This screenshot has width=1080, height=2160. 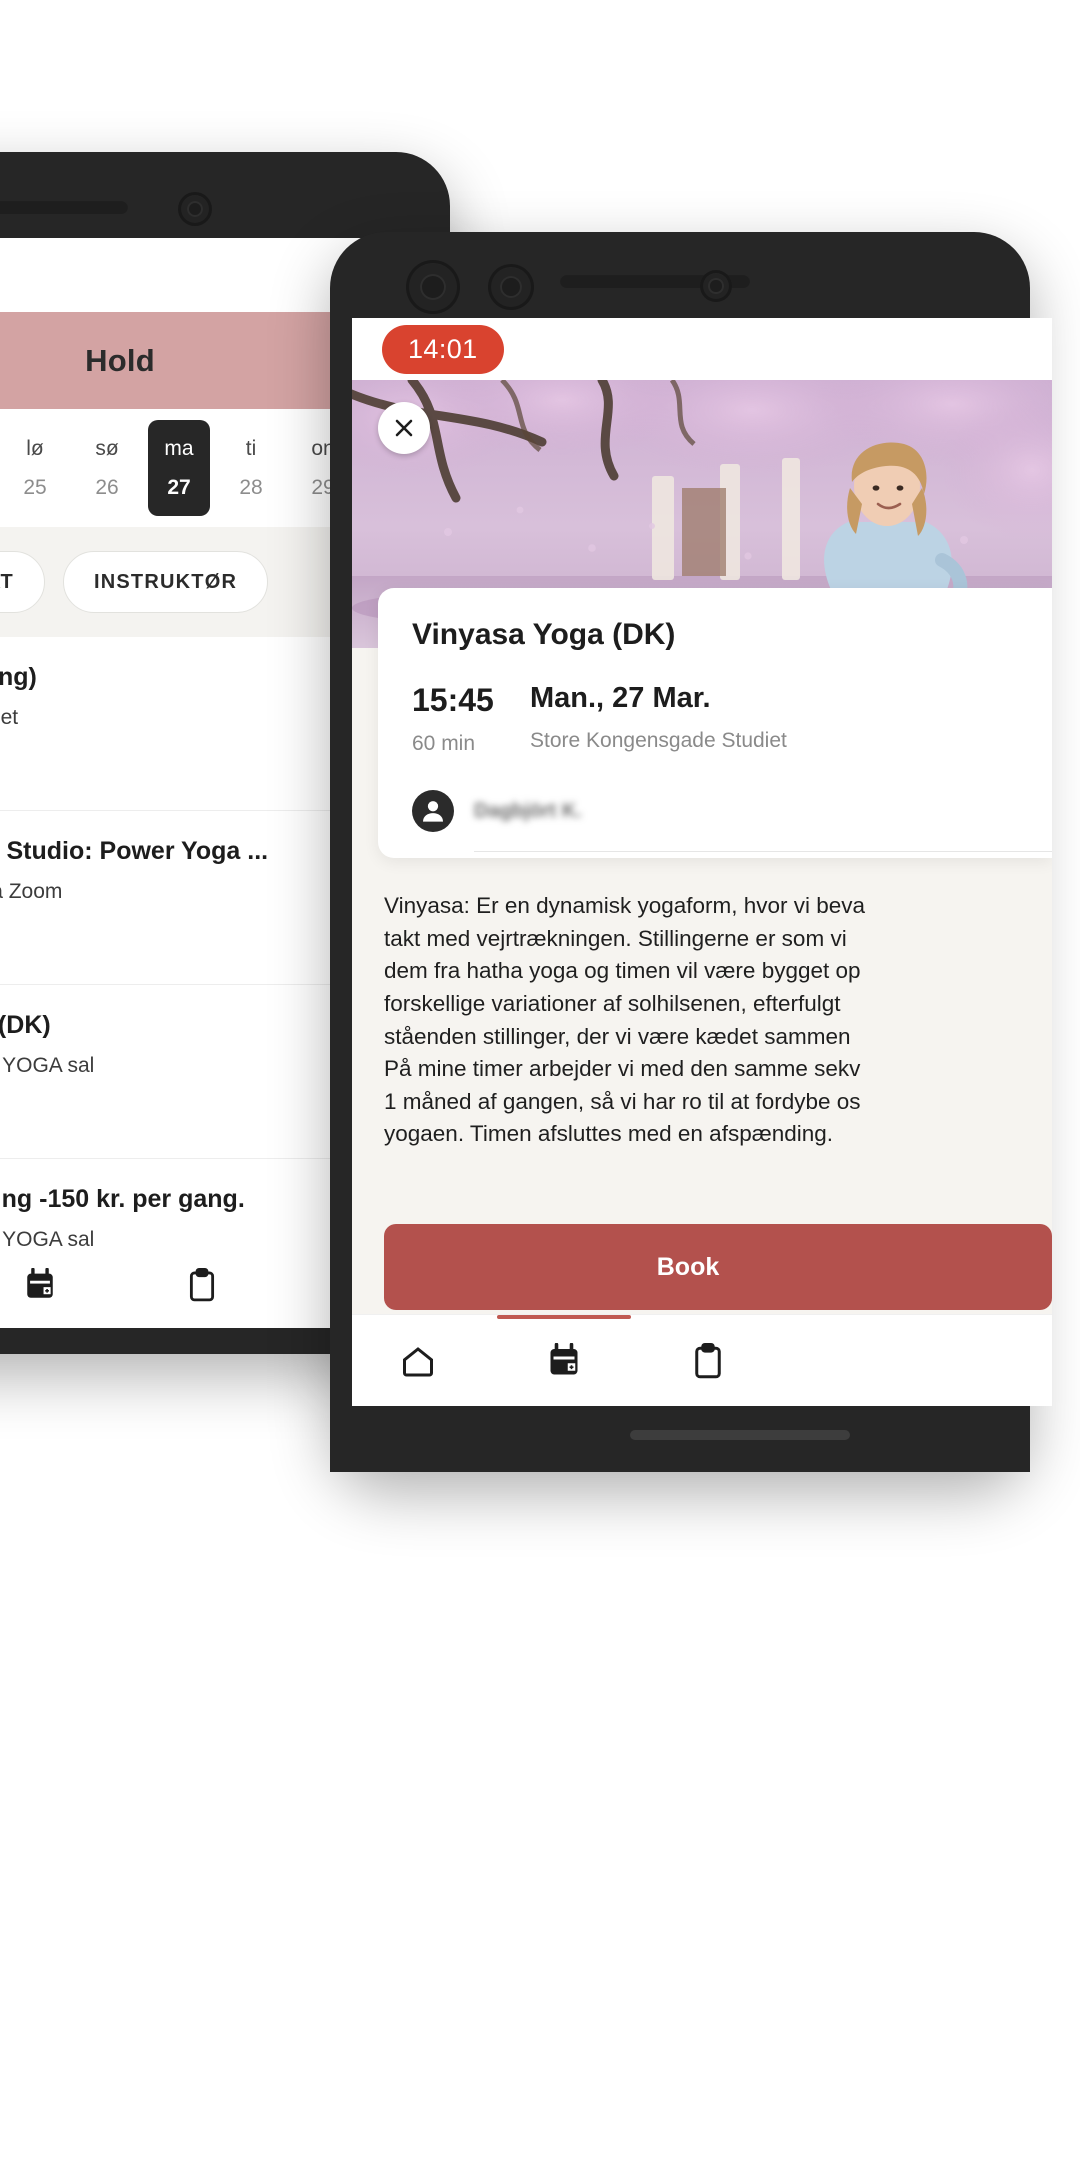 What do you see at coordinates (225, 195) in the screenshot?
I see `back-phone-bezel` at bounding box center [225, 195].